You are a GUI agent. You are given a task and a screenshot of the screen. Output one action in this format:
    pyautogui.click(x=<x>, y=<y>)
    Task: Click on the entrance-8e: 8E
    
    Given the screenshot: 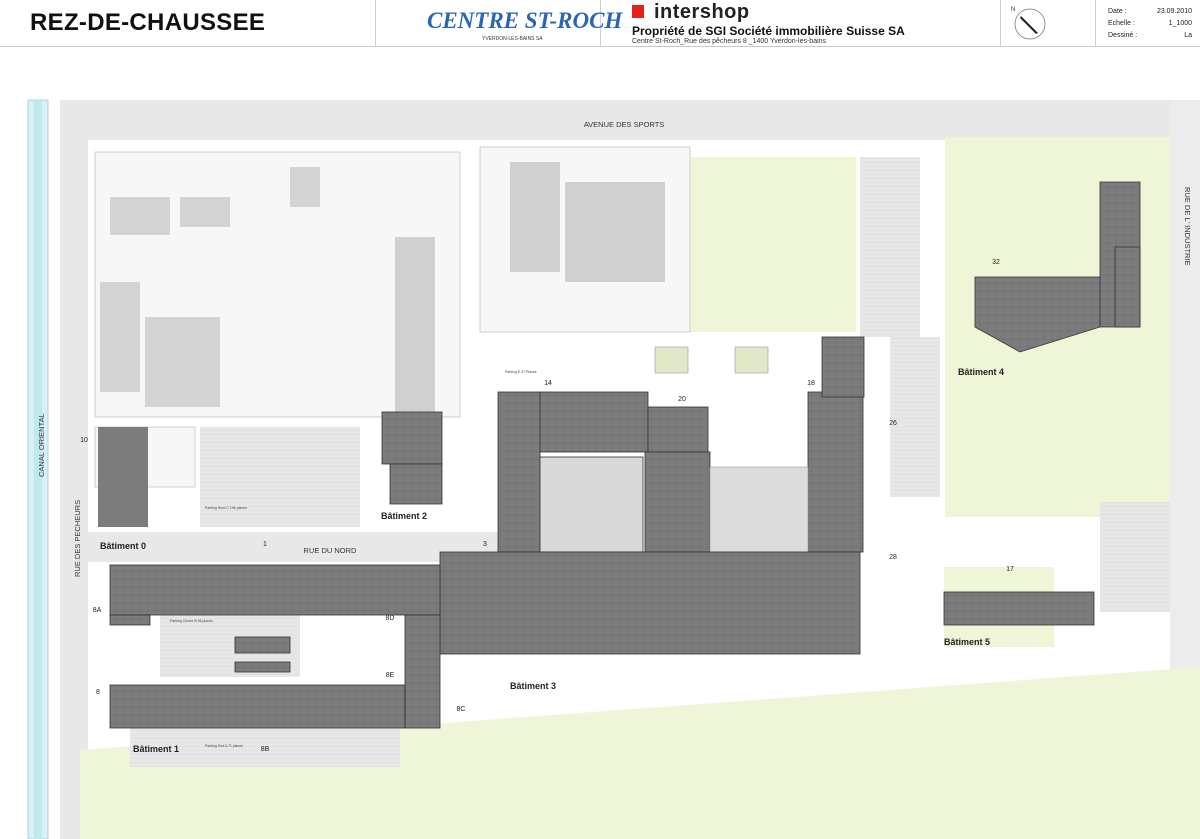 What is the action you would take?
    pyautogui.click(x=390, y=675)
    